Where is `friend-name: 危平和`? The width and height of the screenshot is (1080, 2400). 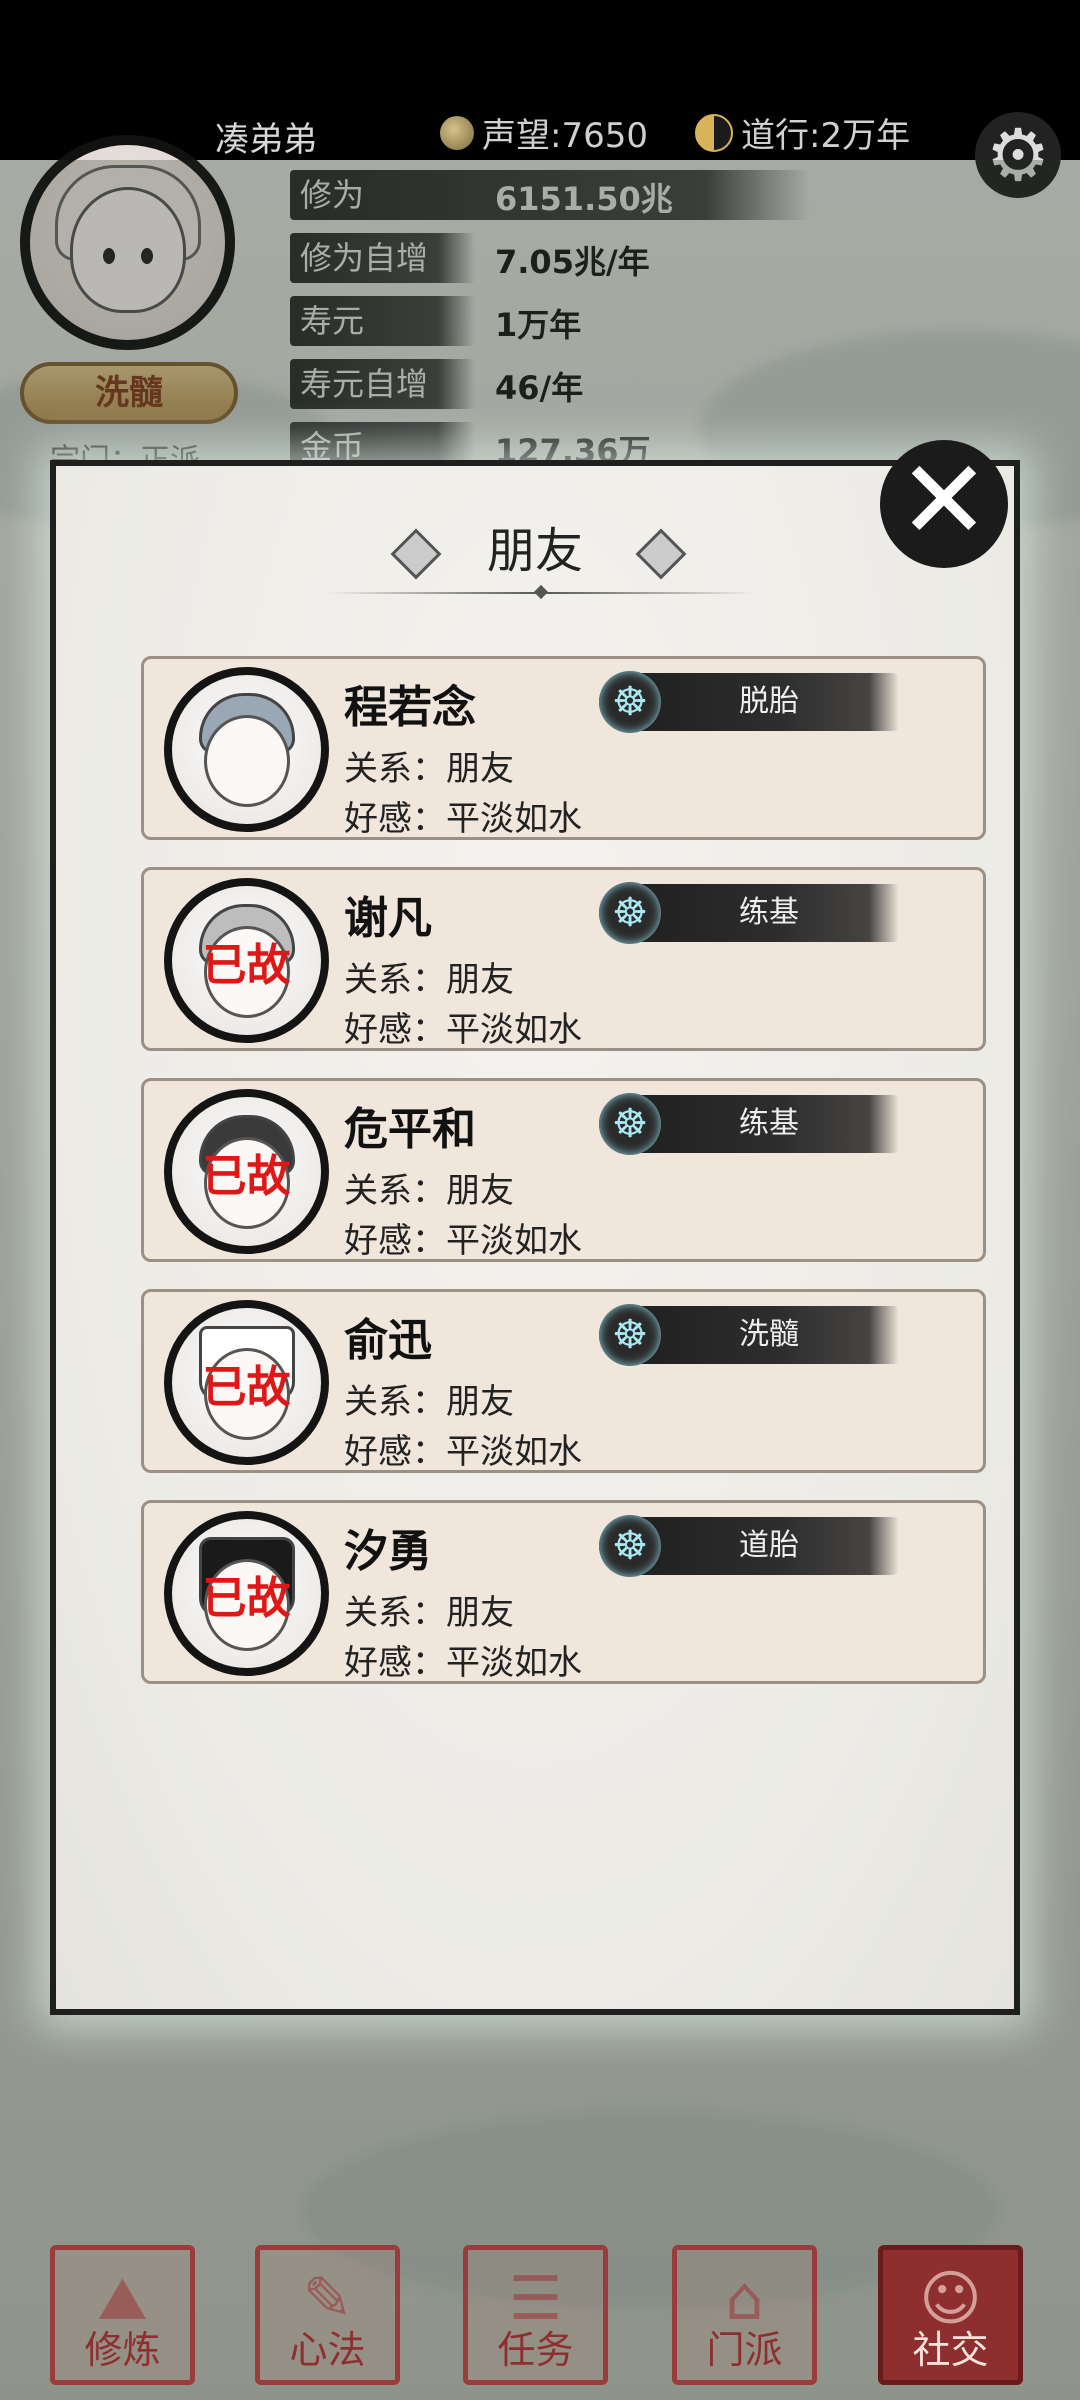 friend-name: 危平和 is located at coordinates (410, 1129).